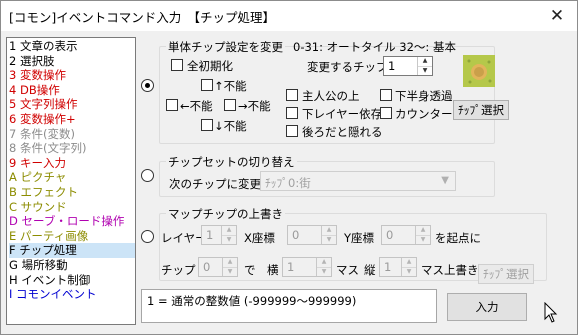 This screenshot has height=335, width=578. I want to click on lower-half-checkbox, so click(386, 95).